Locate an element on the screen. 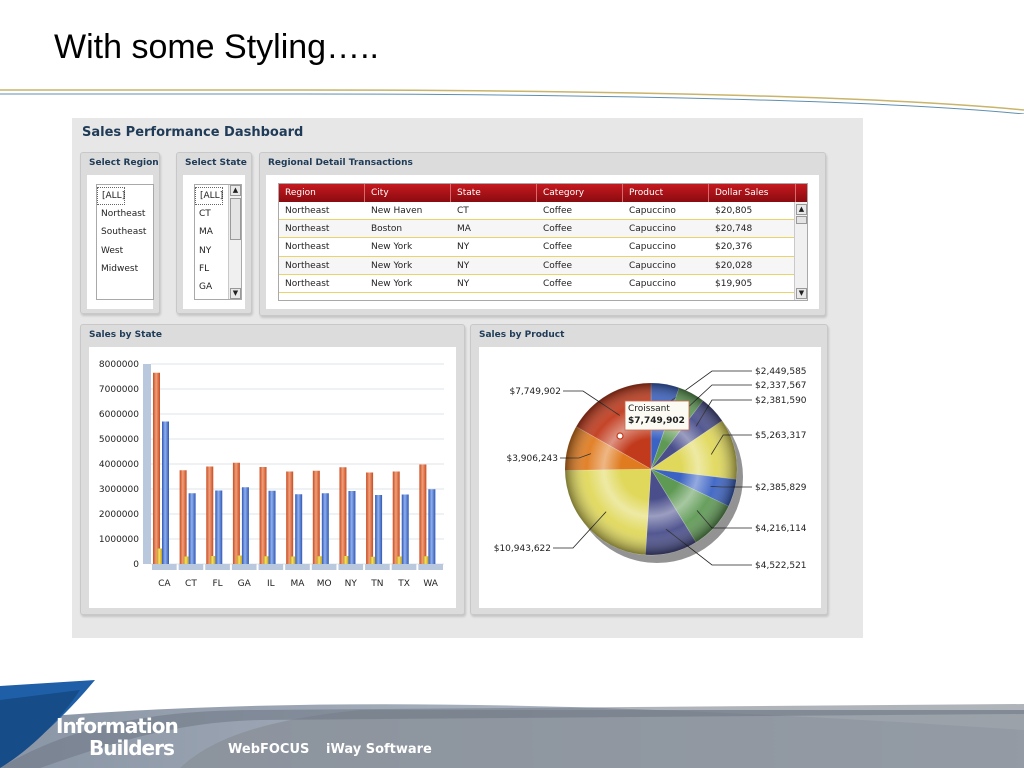 This screenshot has height=768, width=1024. hover-marker is located at coordinates (620, 436).